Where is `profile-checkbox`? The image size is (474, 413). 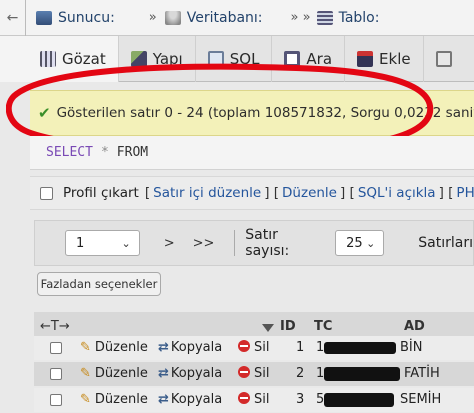
profile-checkbox is located at coordinates (46, 193).